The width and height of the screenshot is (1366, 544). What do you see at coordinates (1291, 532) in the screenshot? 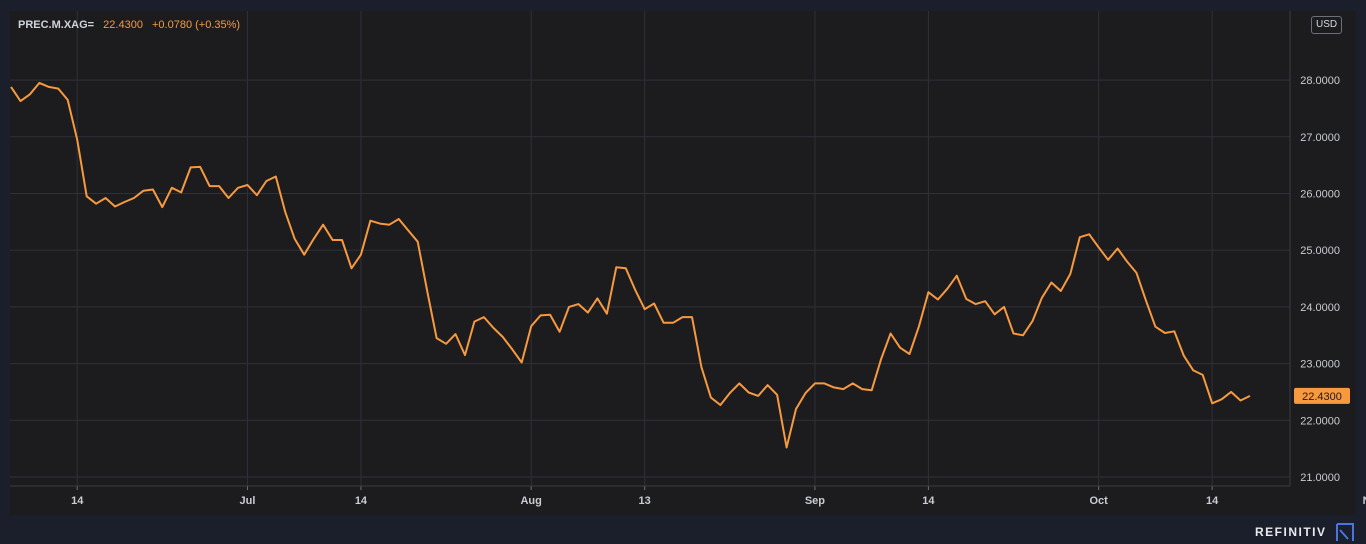
I see `brand-name: REFINITIV` at bounding box center [1291, 532].